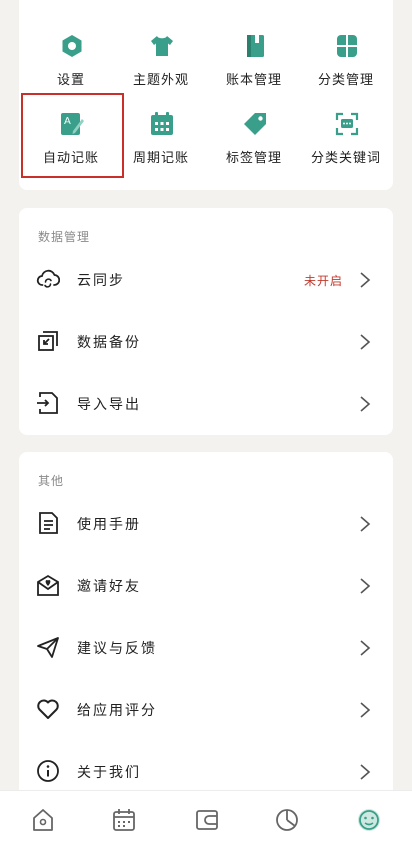  I want to click on book-icon, so click(255, 46).